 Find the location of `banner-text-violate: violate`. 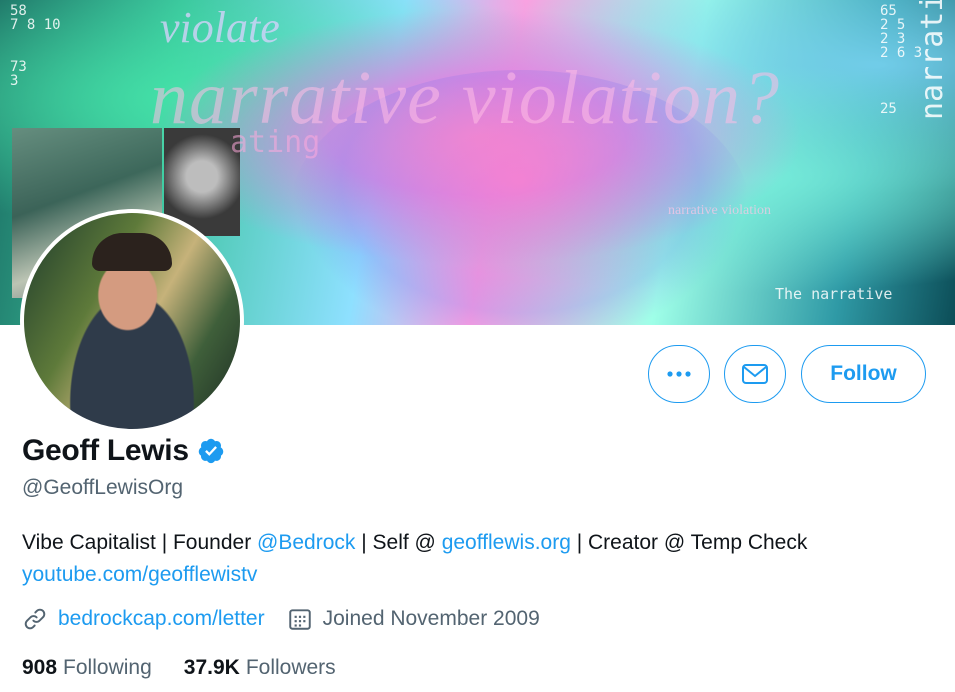

banner-text-violate: violate is located at coordinates (220, 27).